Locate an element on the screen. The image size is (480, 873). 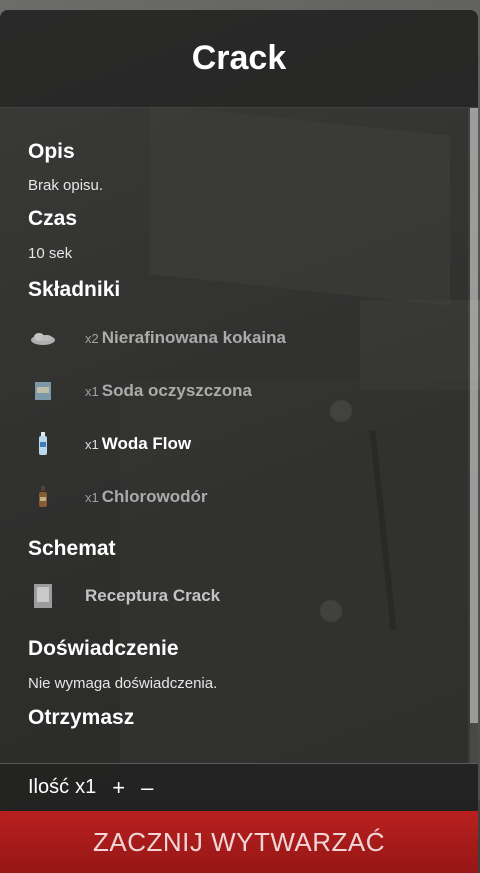
schematic-name: Receptura Crack is located at coordinates (153, 595).